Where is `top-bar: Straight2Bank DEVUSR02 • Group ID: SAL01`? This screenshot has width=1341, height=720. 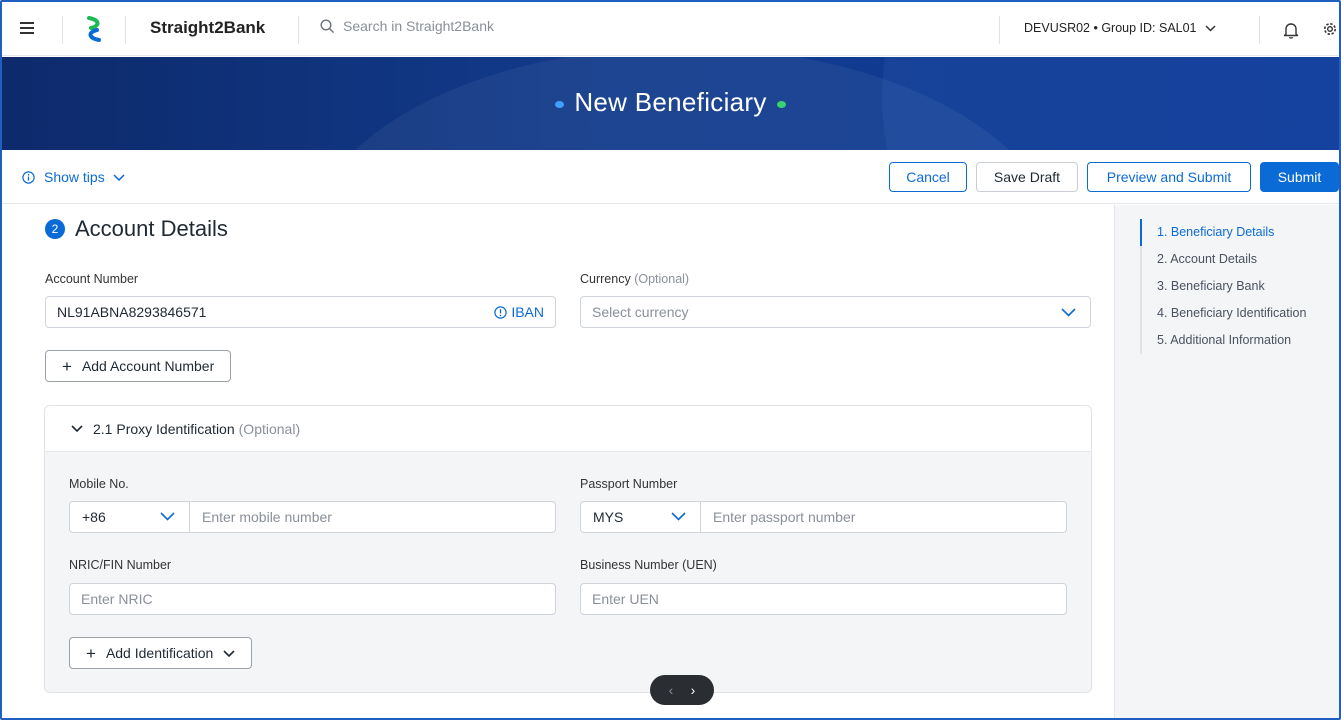
top-bar: Straight2Bank DEVUSR02 • Group ID: SAL01 is located at coordinates (670, 29).